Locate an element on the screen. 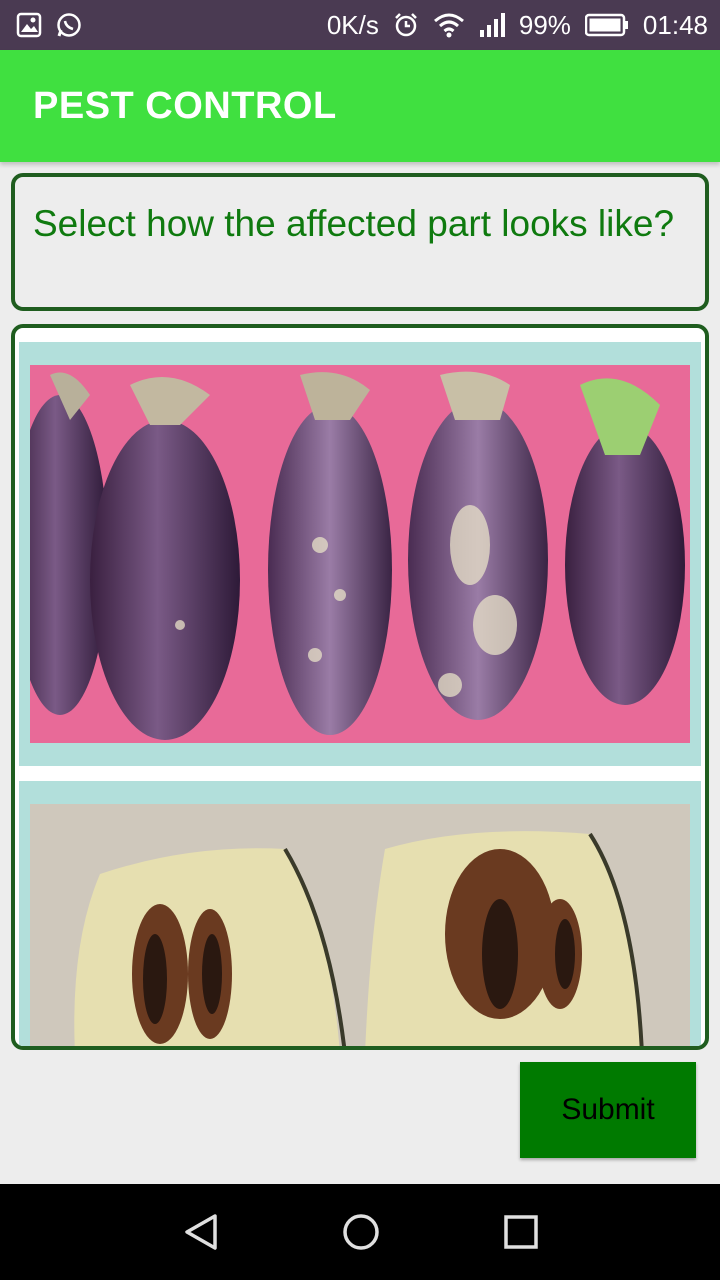 This screenshot has width=720, height=1280. wifi-icon is located at coordinates (449, 25).